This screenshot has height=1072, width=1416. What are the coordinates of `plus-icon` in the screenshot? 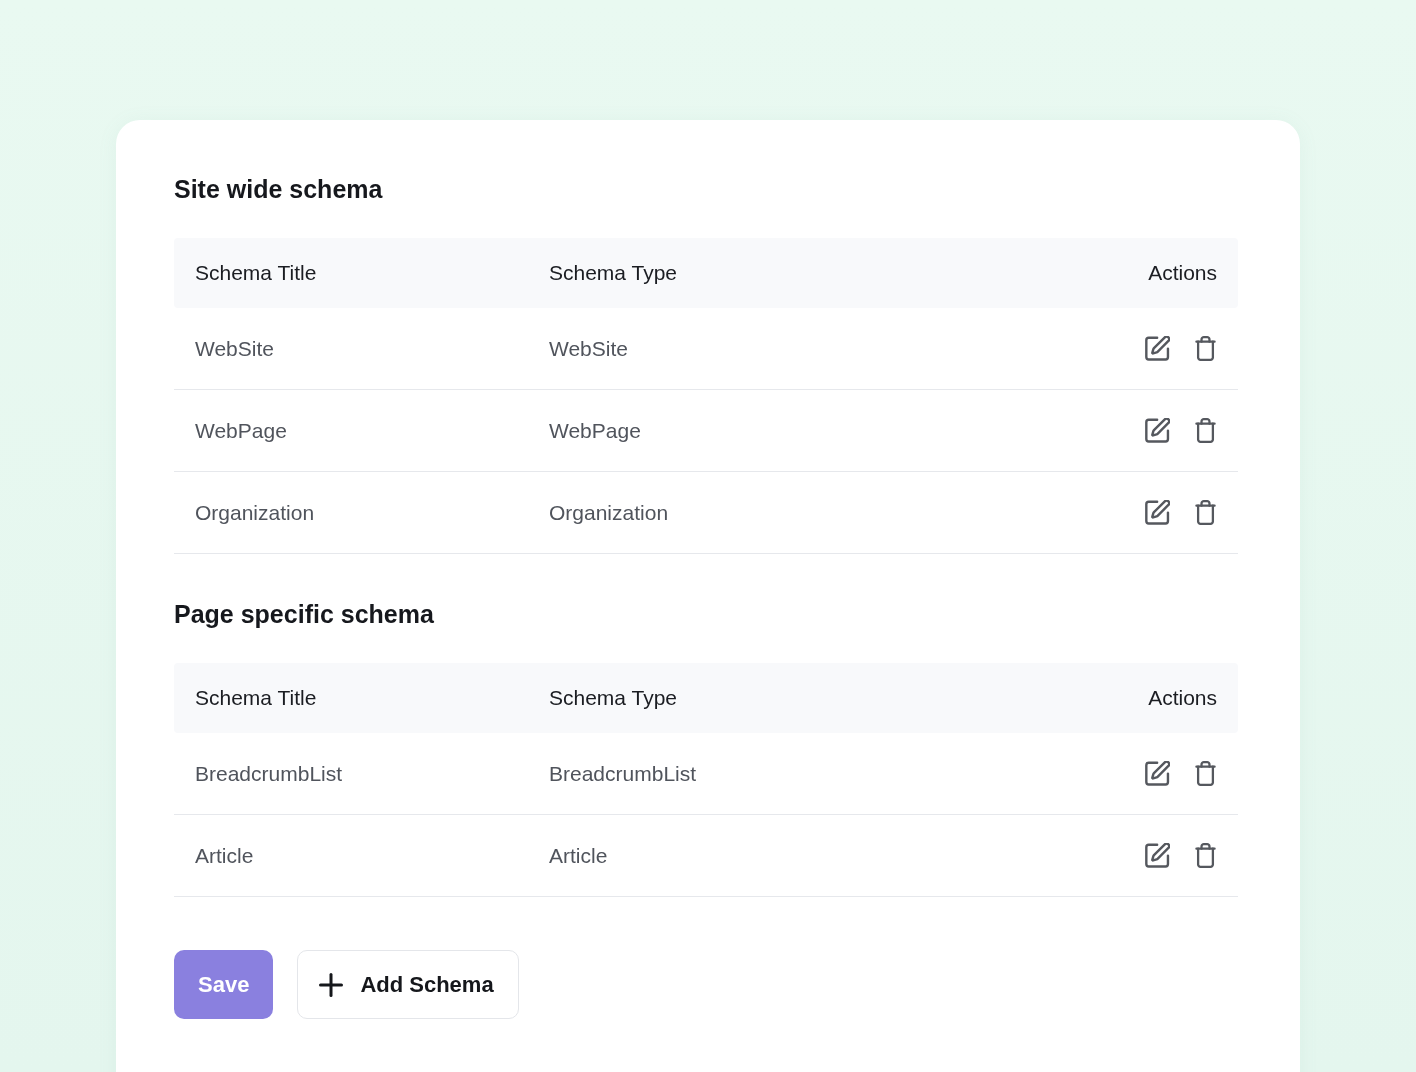 It's located at (331, 984).